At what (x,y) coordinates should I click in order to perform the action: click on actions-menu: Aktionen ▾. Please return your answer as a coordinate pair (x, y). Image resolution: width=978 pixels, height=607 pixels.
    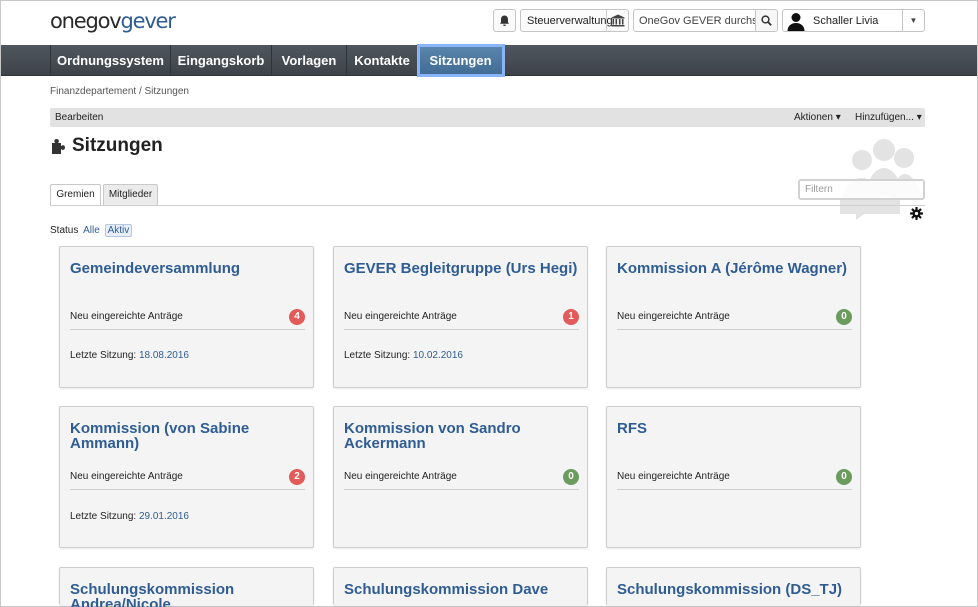
    Looking at the image, I should click on (817, 117).